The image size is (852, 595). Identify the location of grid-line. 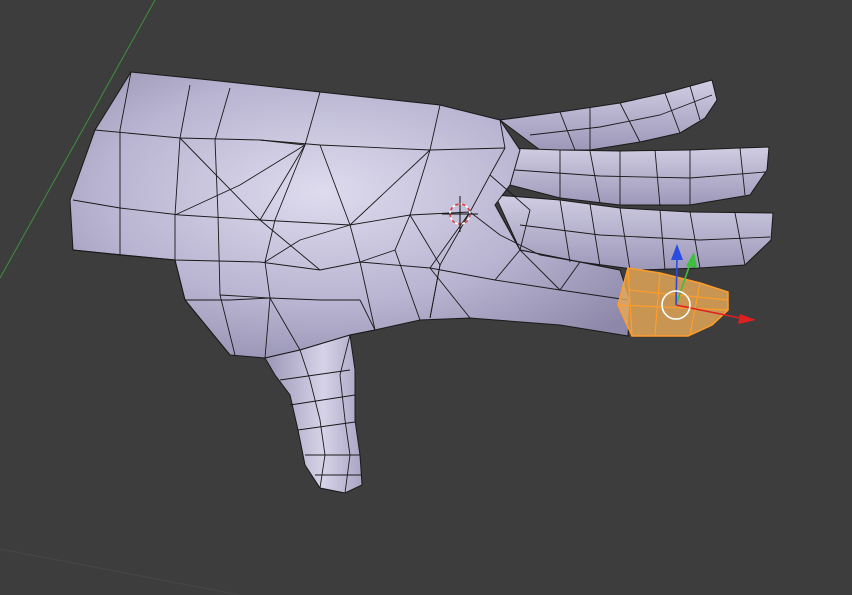
(120, 571).